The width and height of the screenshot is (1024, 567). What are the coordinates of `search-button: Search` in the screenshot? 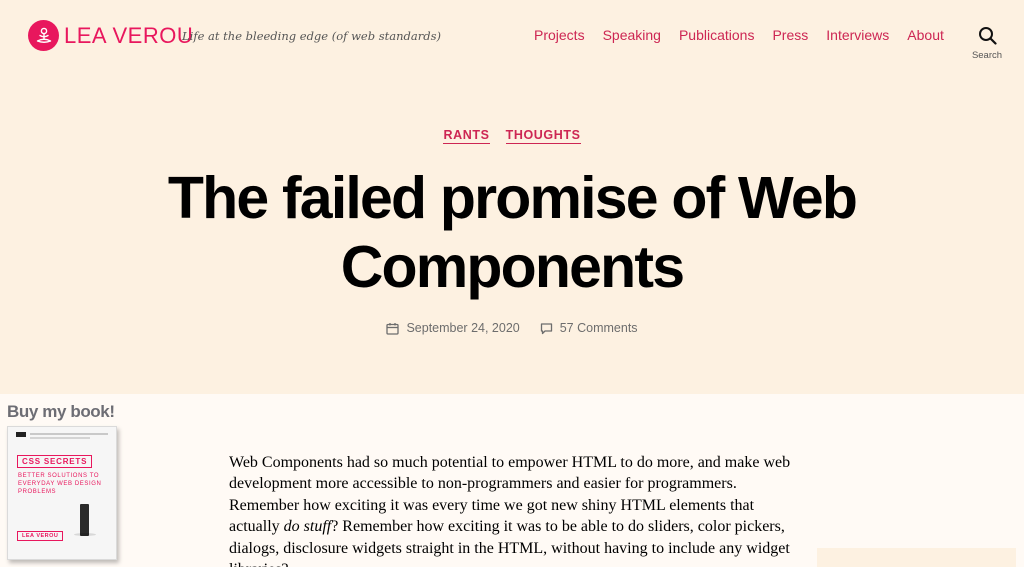 It's located at (987, 44).